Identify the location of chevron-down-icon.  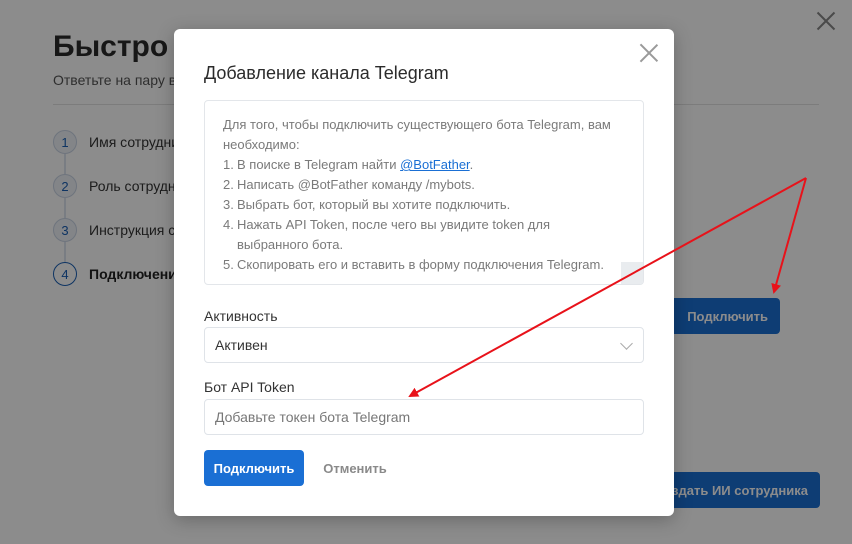
(626, 343).